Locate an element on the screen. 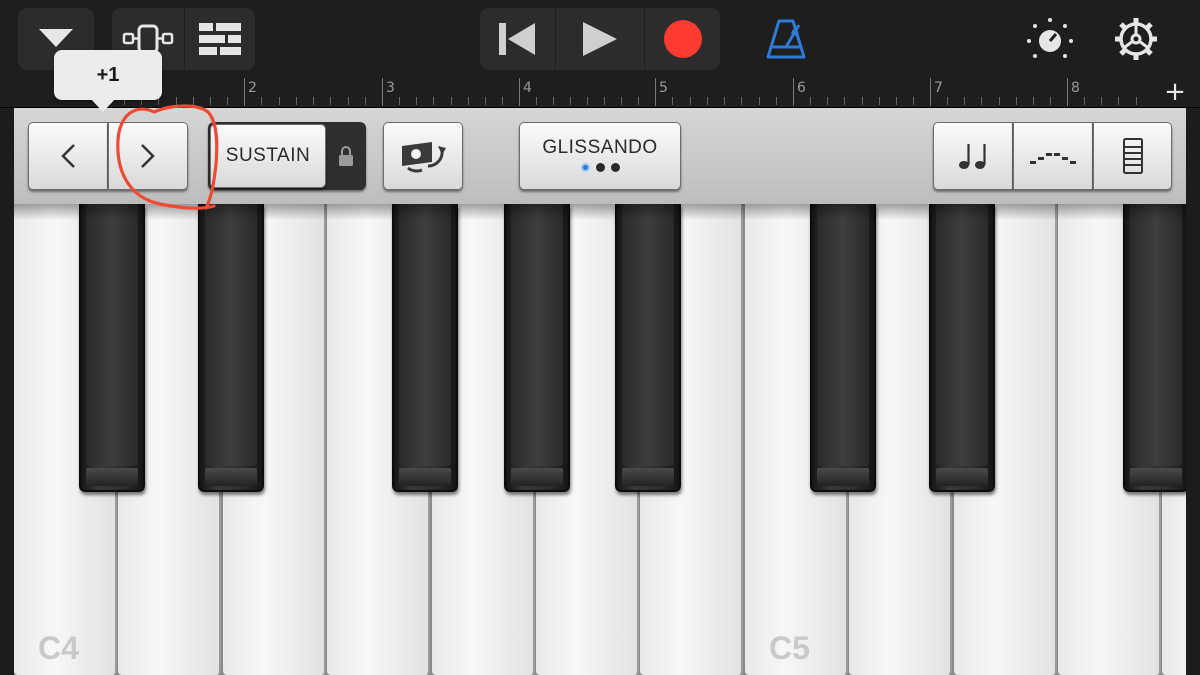 Image resolution: width=1200 pixels, height=675 pixels. left-bezel is located at coordinates (7, 391).